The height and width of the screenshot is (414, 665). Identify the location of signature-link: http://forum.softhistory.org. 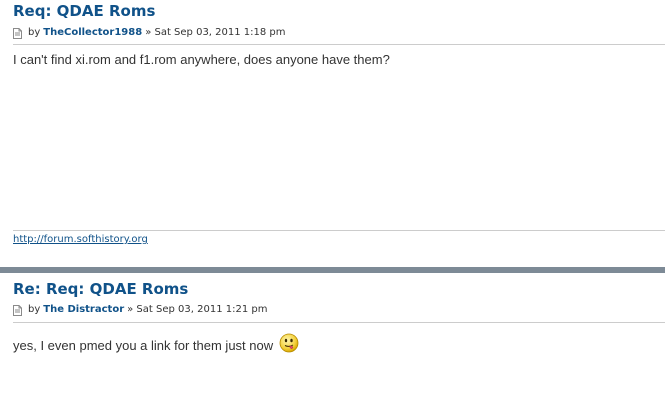
(80, 239).